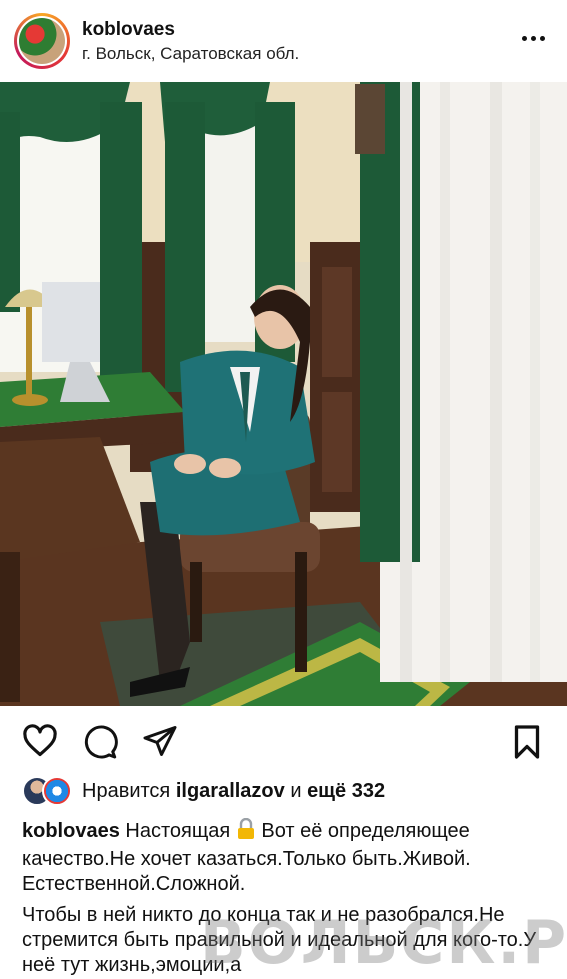  I want to click on likes-middle: и, so click(296, 790).